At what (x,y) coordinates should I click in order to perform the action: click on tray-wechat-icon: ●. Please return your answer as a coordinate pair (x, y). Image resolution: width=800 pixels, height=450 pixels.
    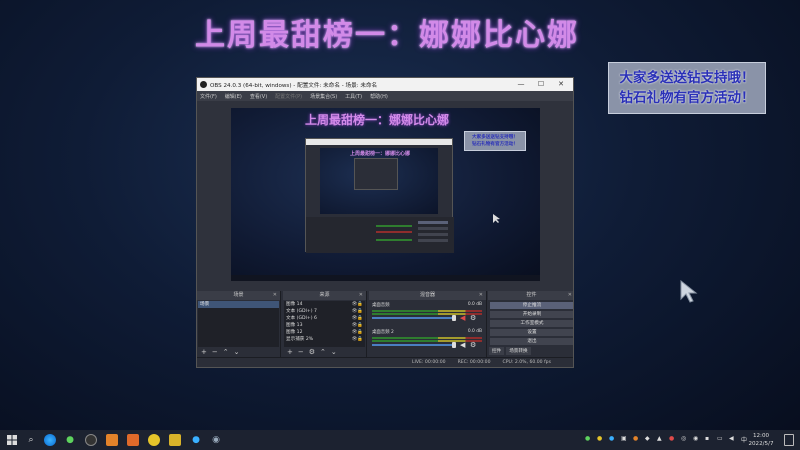
    Looking at the image, I should click on (587, 438).